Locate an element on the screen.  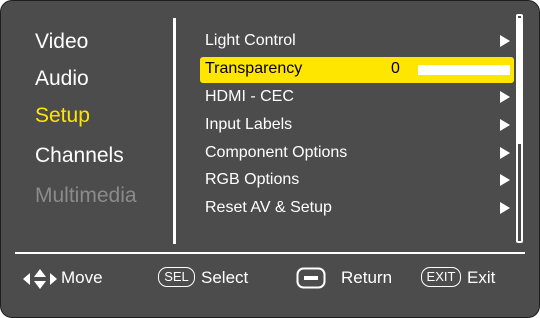
hint-exit-label: Exit is located at coordinates (481, 277).